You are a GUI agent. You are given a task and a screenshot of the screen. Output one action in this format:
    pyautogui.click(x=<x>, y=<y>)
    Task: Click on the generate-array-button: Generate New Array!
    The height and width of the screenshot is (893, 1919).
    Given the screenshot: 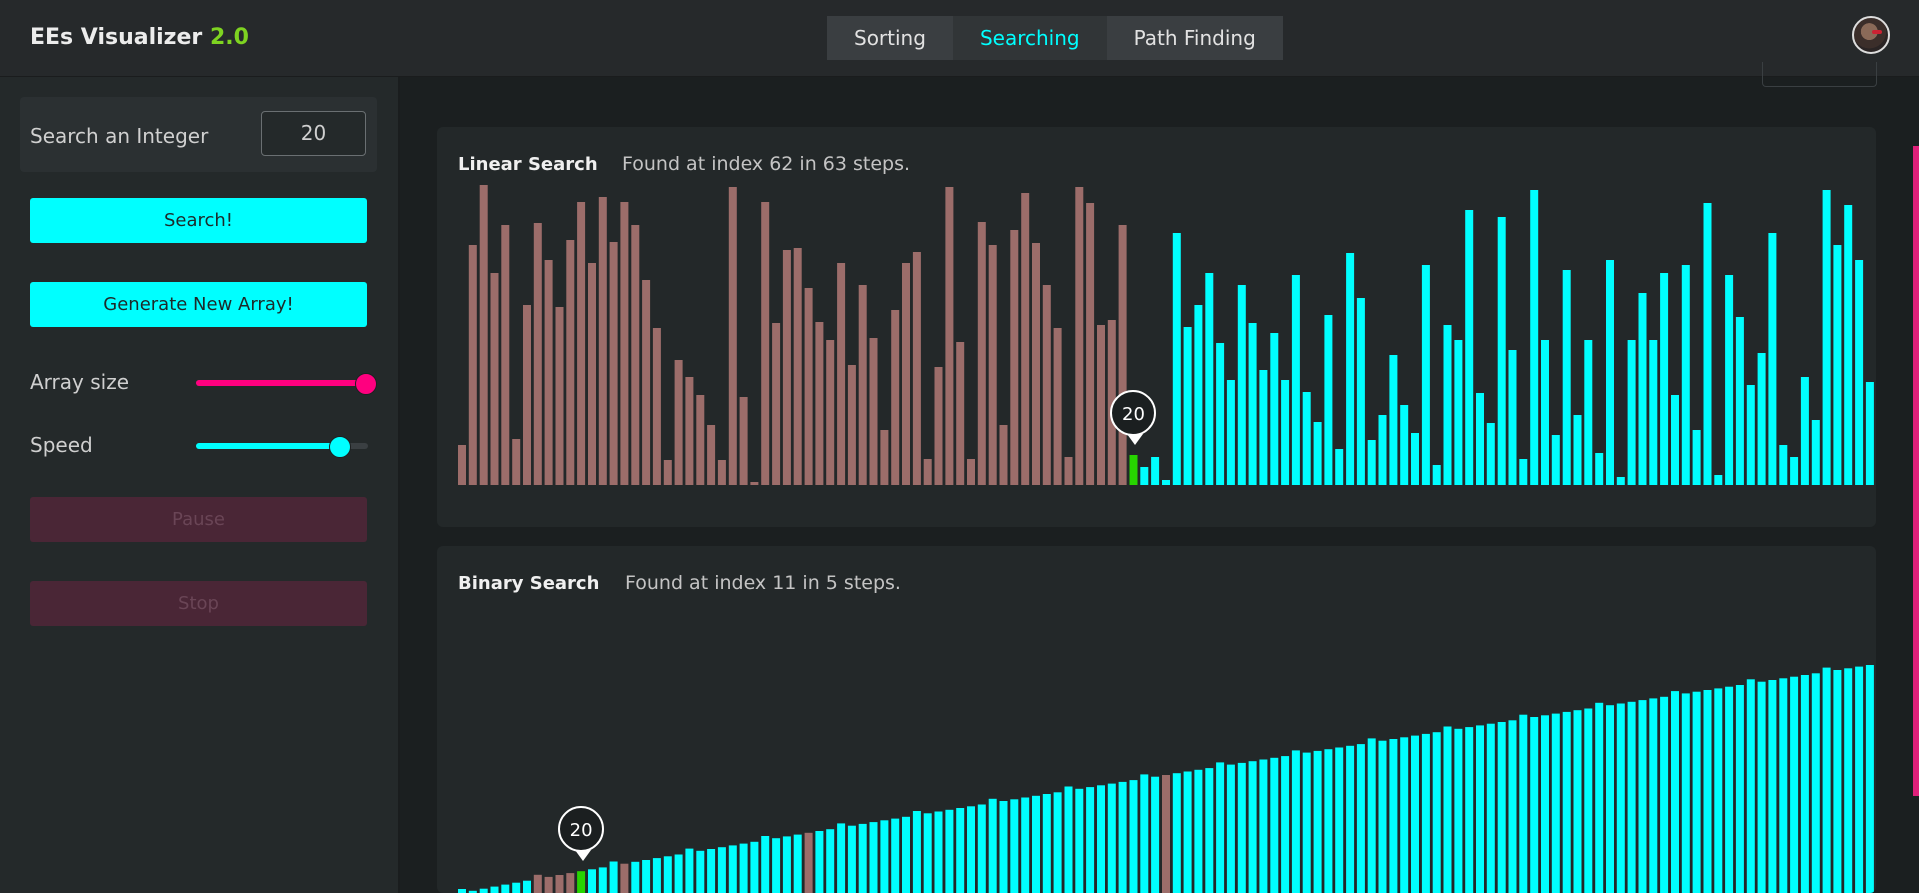 What is the action you would take?
    pyautogui.click(x=198, y=304)
    